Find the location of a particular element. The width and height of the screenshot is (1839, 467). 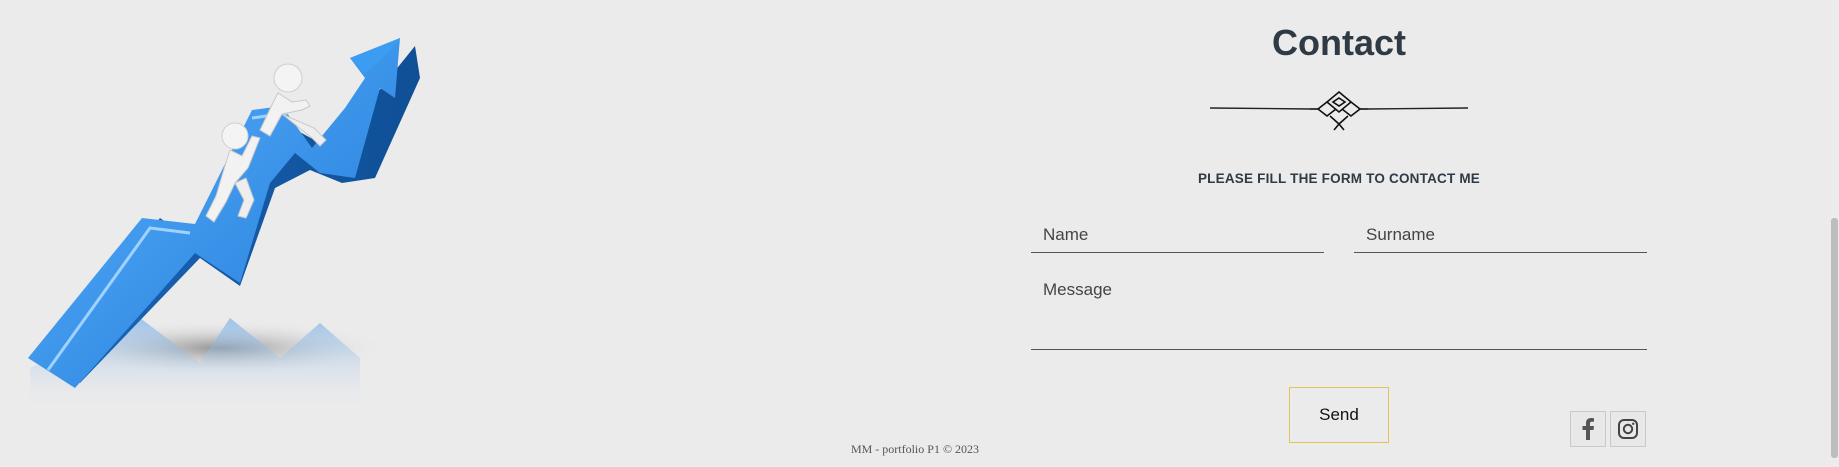

send-button: Send is located at coordinates (1339, 415).